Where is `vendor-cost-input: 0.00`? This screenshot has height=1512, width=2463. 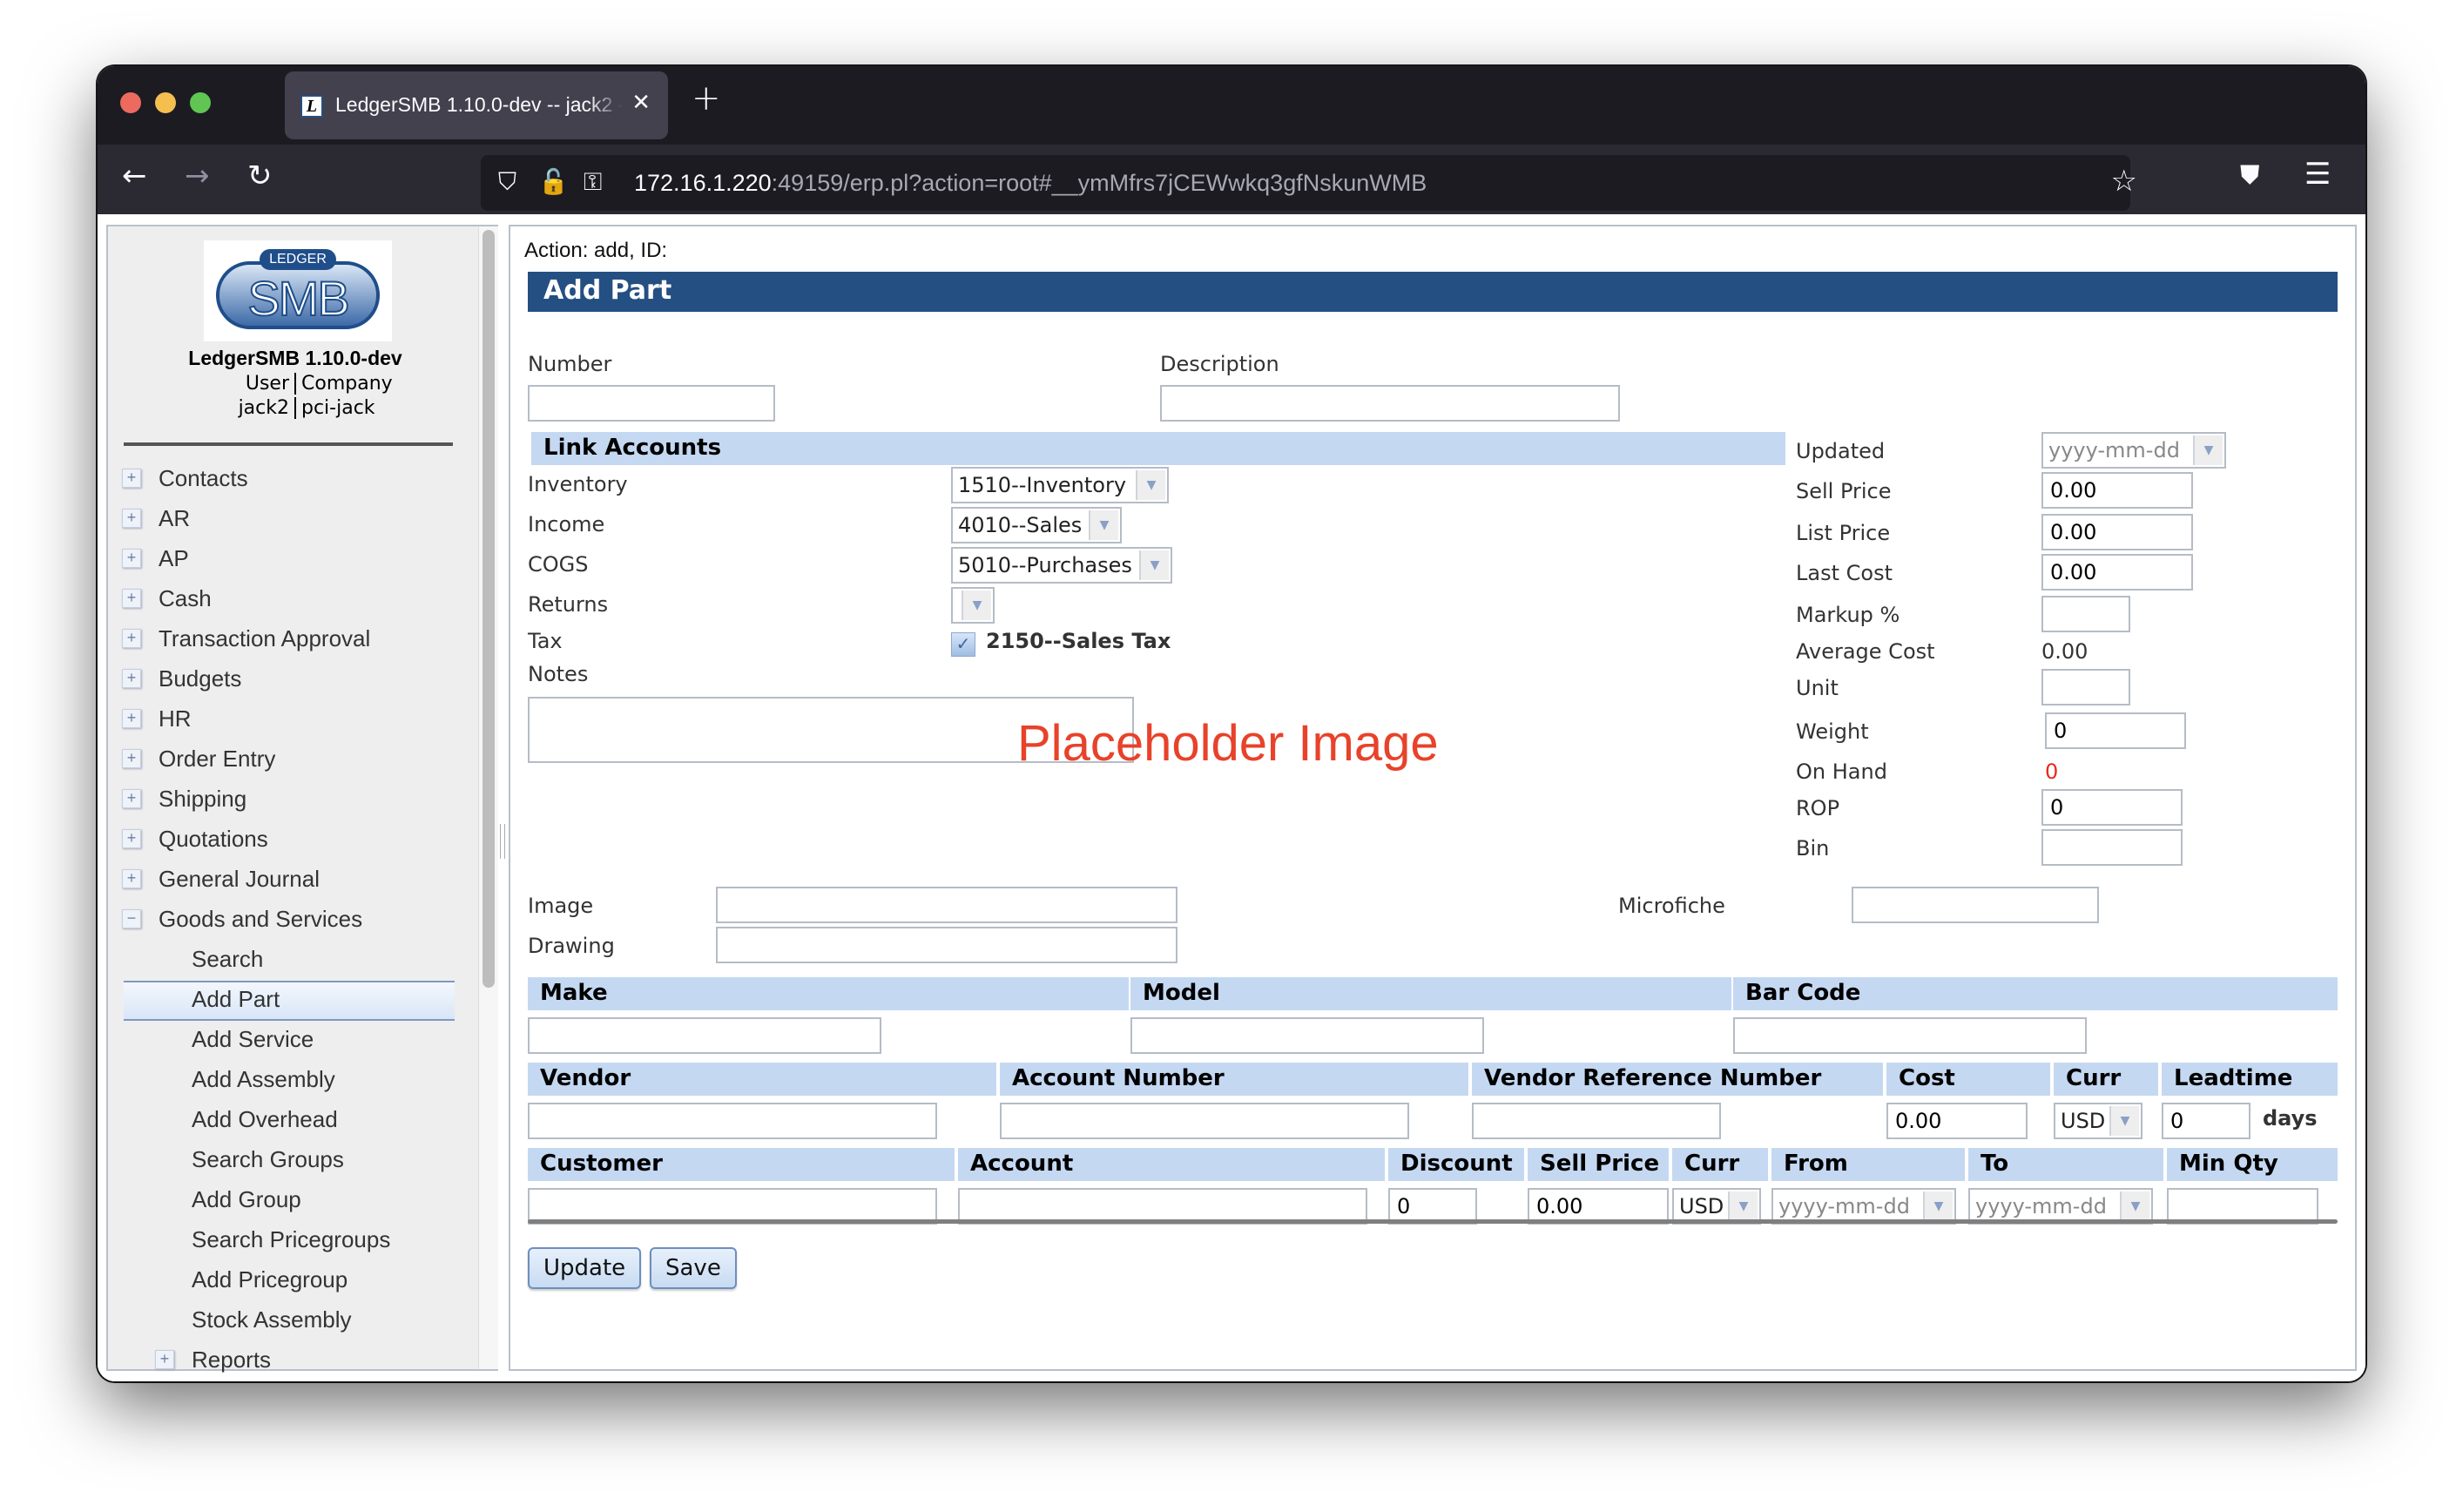 vendor-cost-input: 0.00 is located at coordinates (1957, 1121).